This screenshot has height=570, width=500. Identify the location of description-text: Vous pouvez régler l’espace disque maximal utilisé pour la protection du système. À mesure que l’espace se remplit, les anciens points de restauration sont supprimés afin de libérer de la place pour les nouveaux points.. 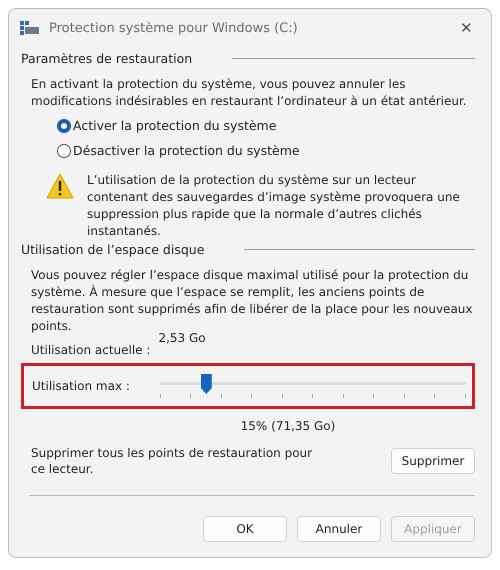
(252, 300).